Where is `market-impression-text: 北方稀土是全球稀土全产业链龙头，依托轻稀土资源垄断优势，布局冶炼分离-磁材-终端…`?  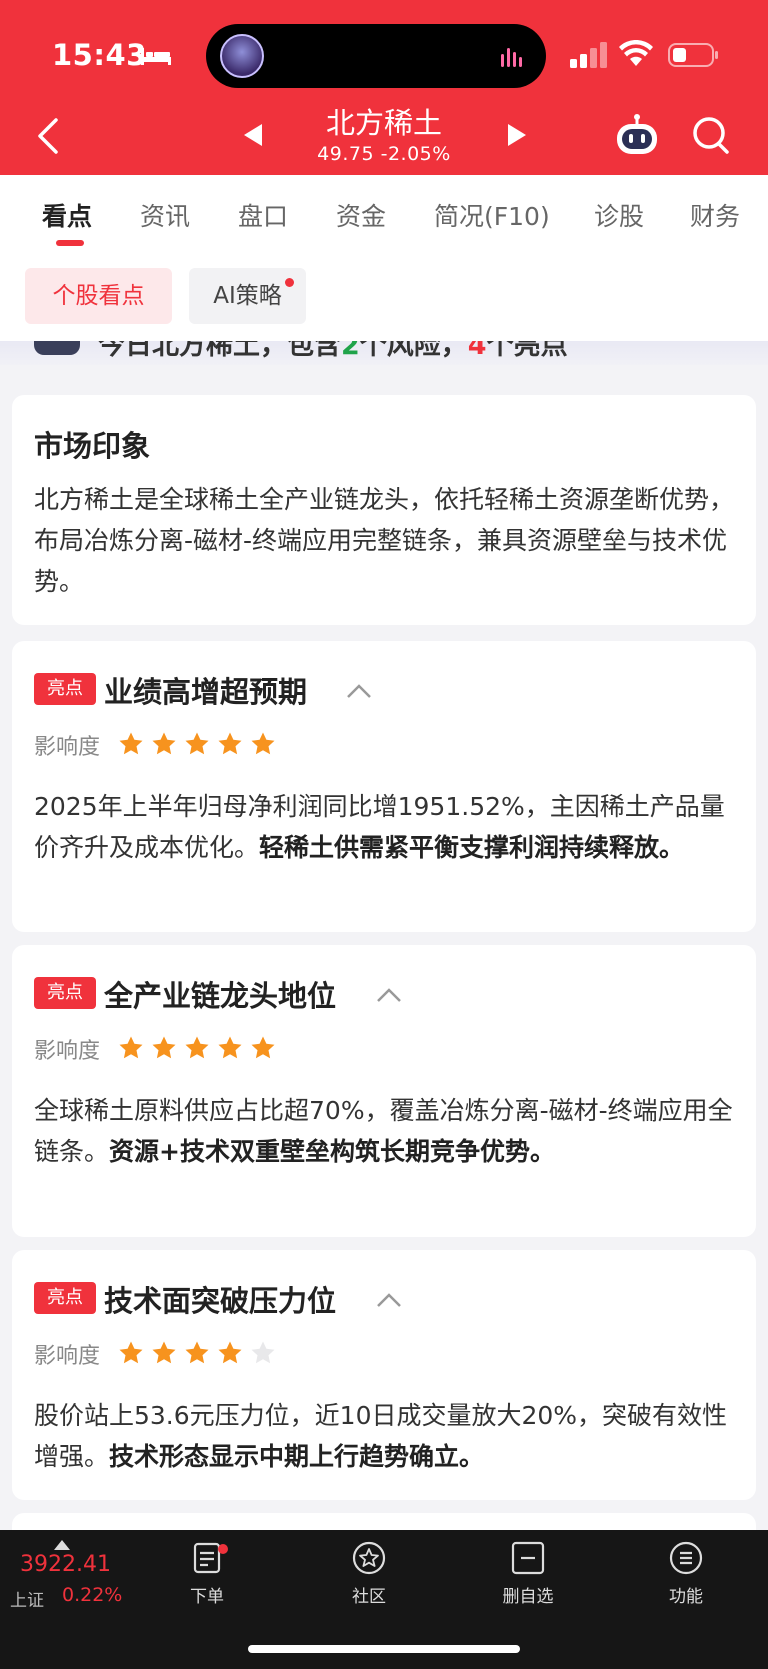
market-impression-text: 北方稀土是全球稀土全产业链龙头，依托轻稀土资源垄断优势，布局冶炼分离-磁材-终端… is located at coordinates (384, 540).